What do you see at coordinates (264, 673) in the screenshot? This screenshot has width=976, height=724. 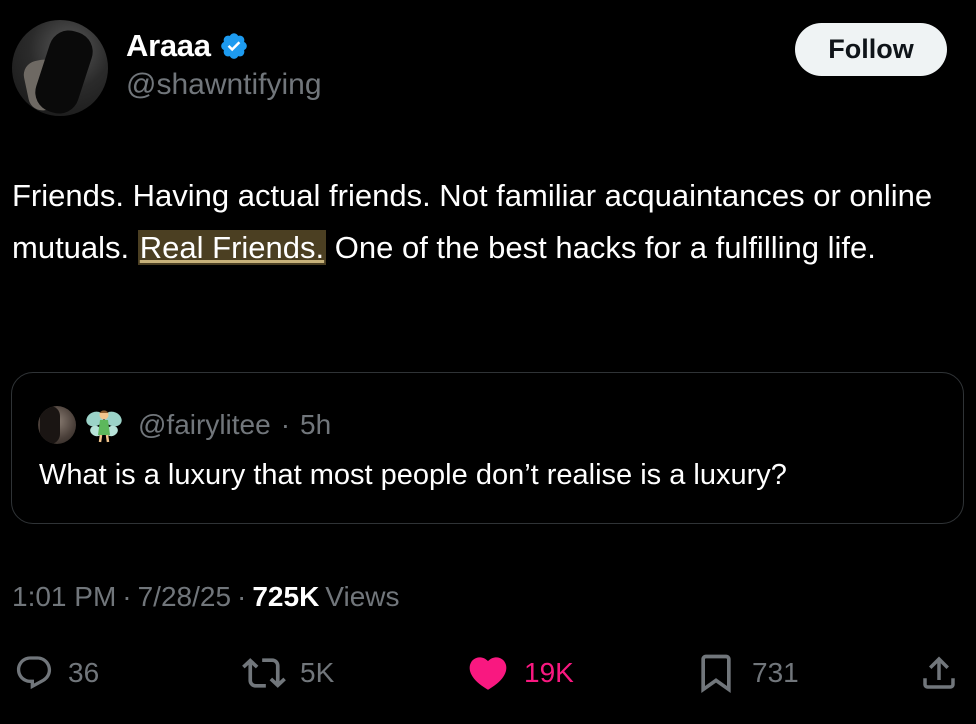 I see `repost-icon` at bounding box center [264, 673].